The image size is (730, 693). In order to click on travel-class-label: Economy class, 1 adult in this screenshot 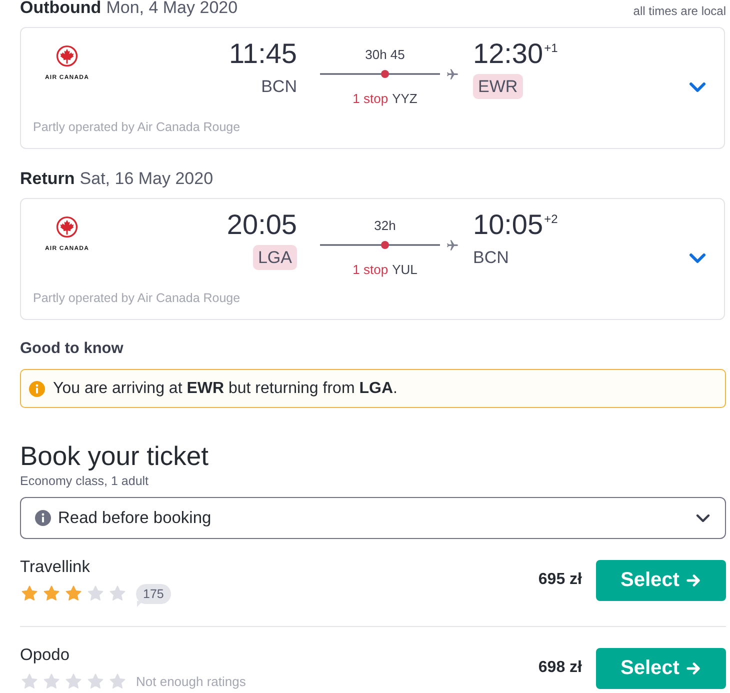, I will do `click(85, 481)`.